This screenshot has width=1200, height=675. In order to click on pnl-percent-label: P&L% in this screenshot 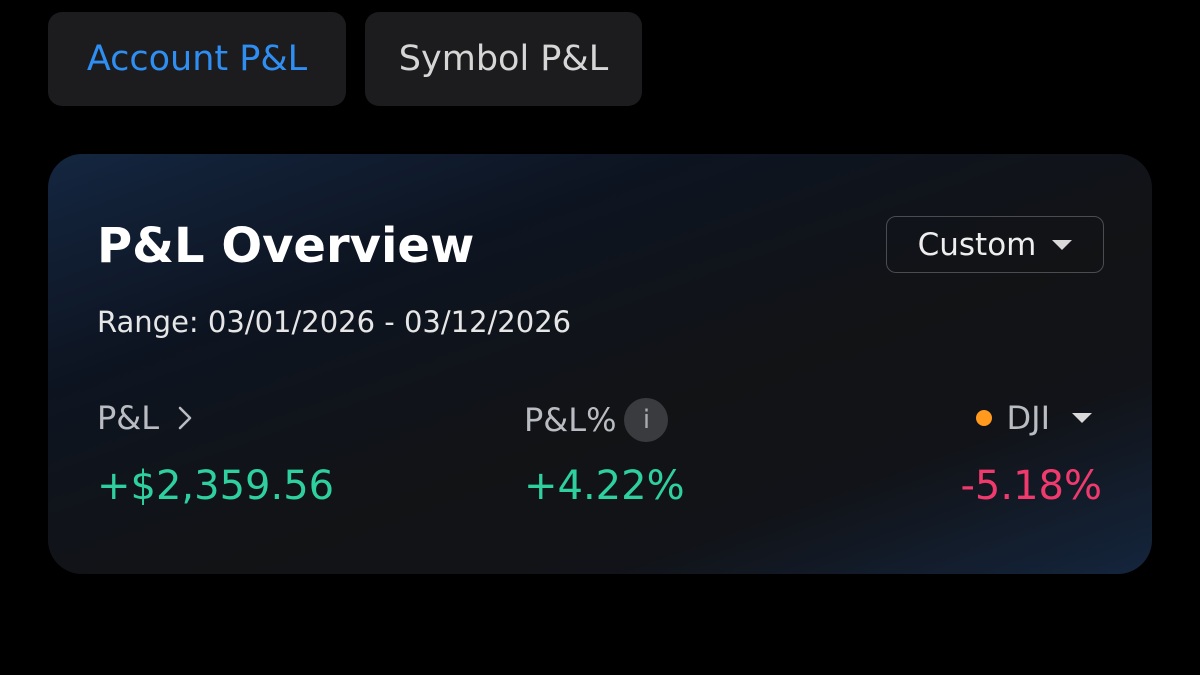, I will do `click(570, 420)`.